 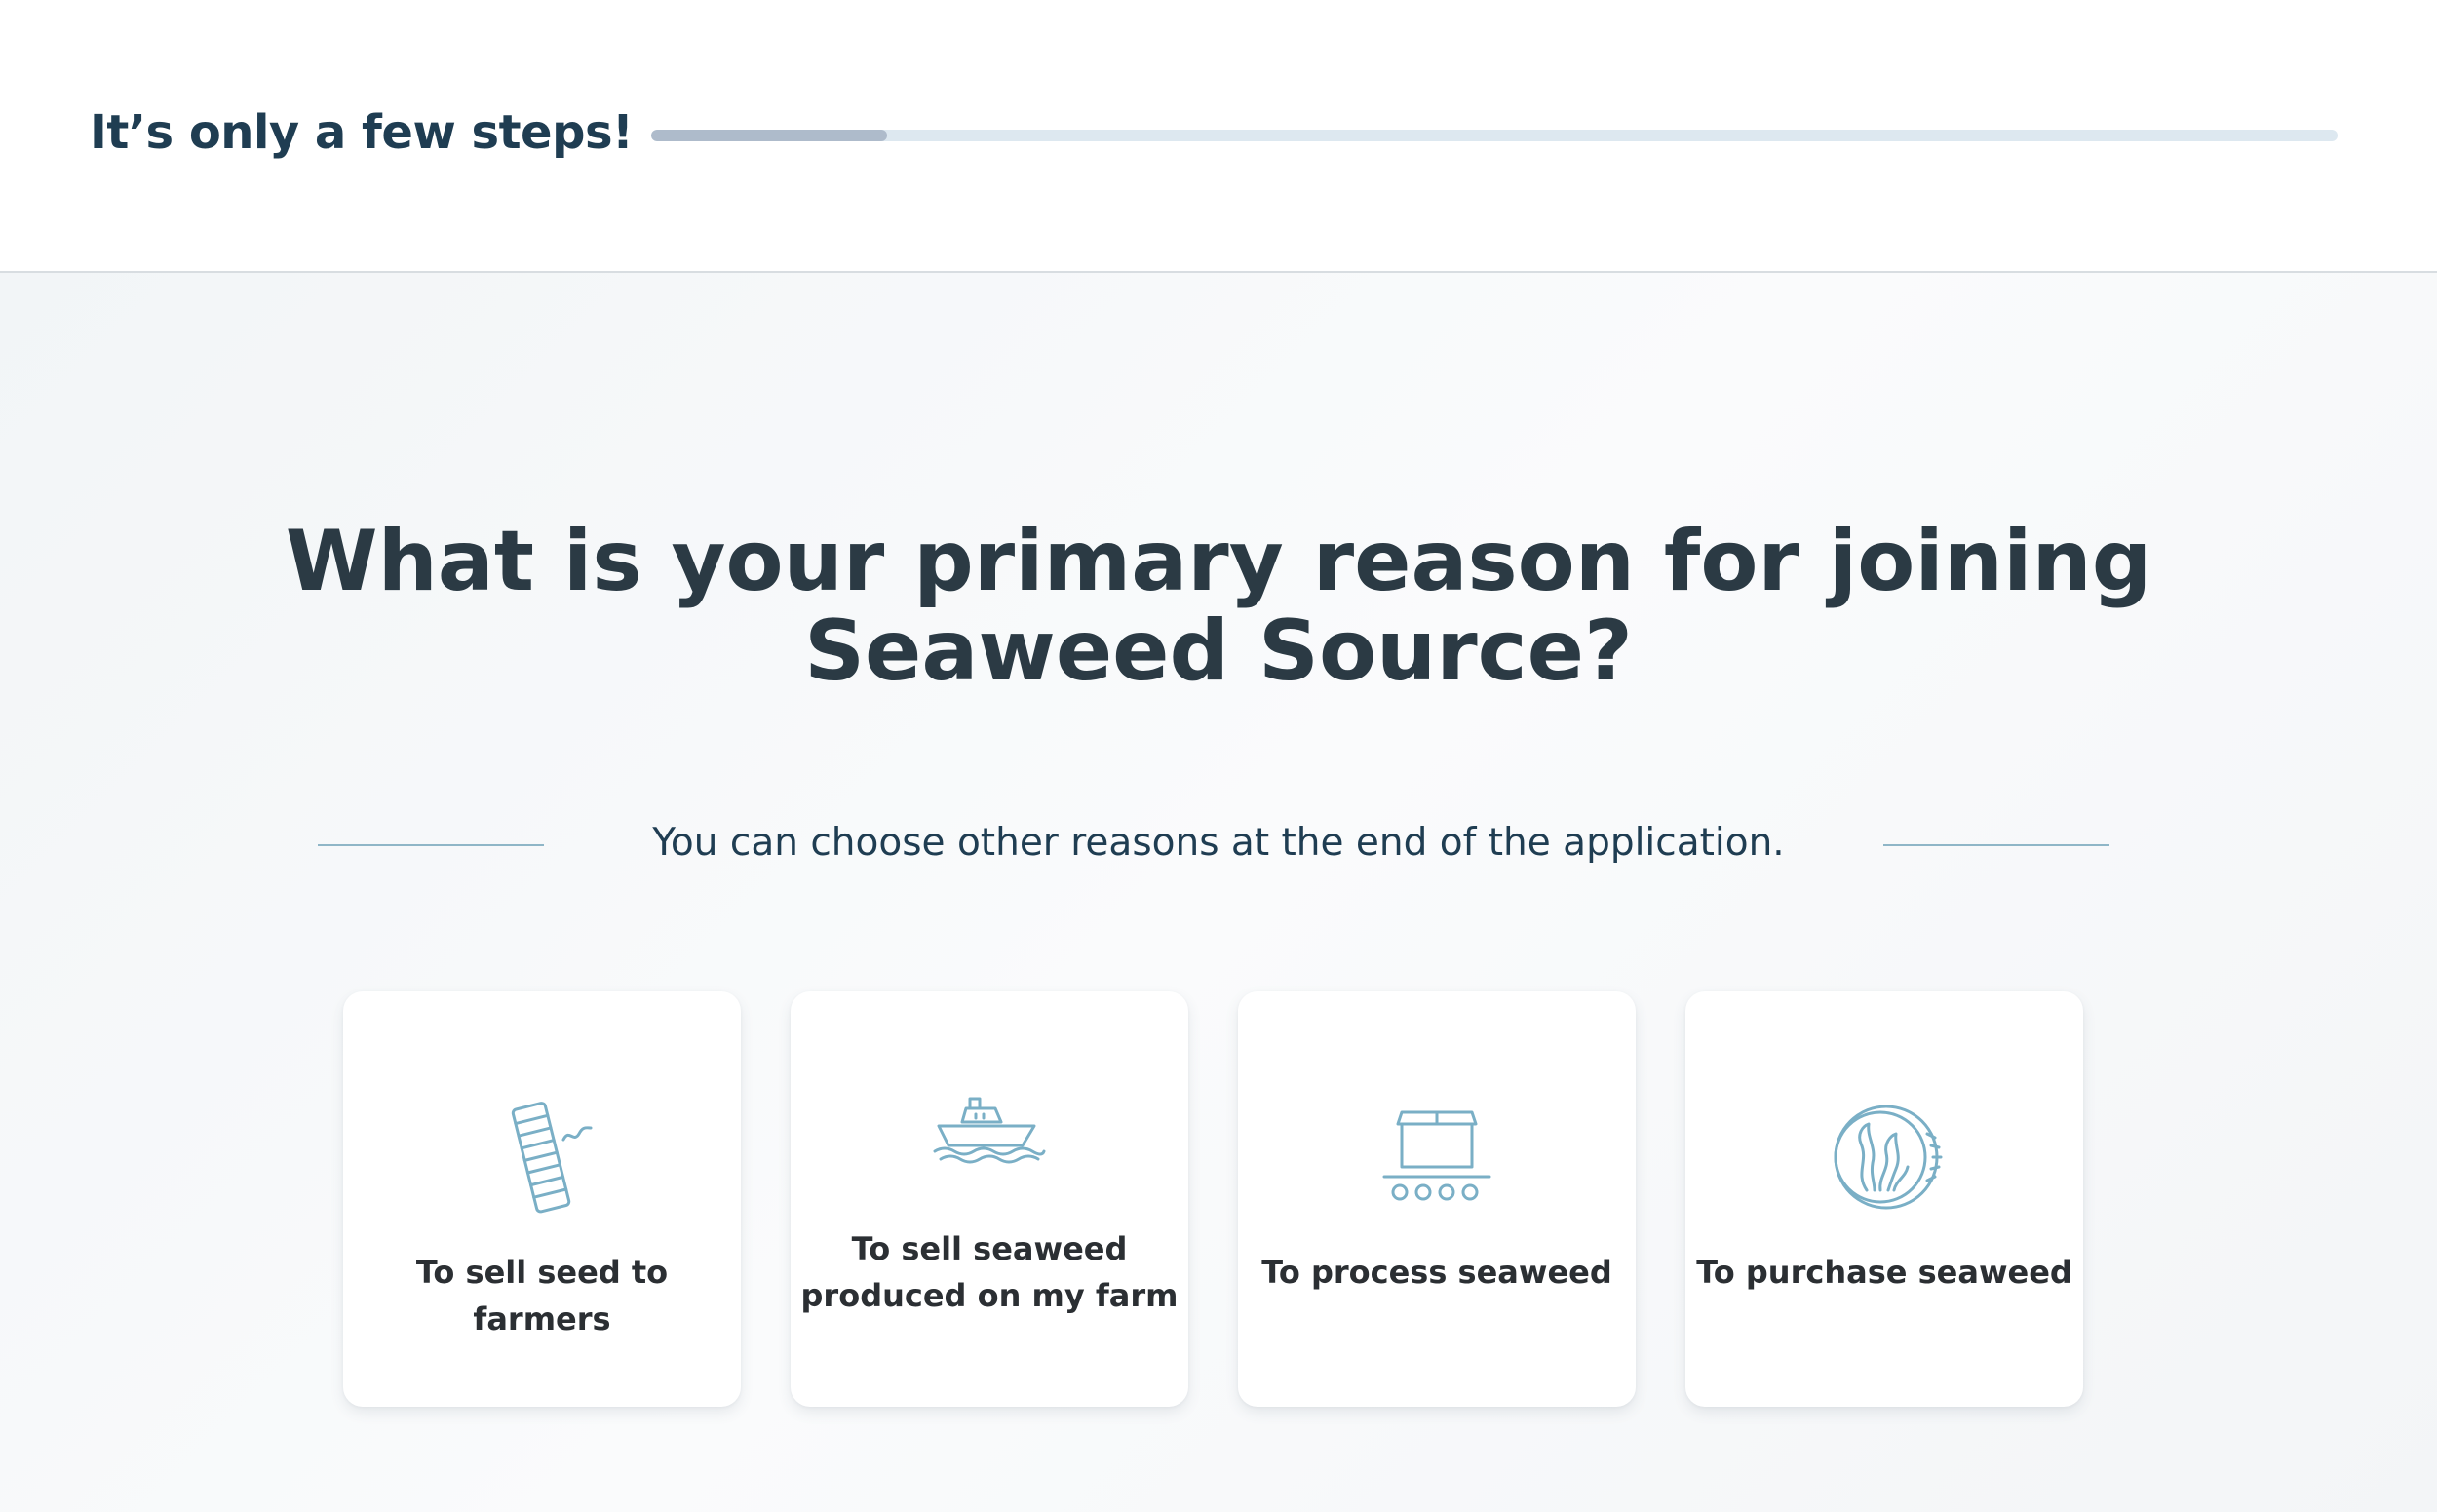 What do you see at coordinates (1996, 845) in the screenshot?
I see `subtitle-divider-right` at bounding box center [1996, 845].